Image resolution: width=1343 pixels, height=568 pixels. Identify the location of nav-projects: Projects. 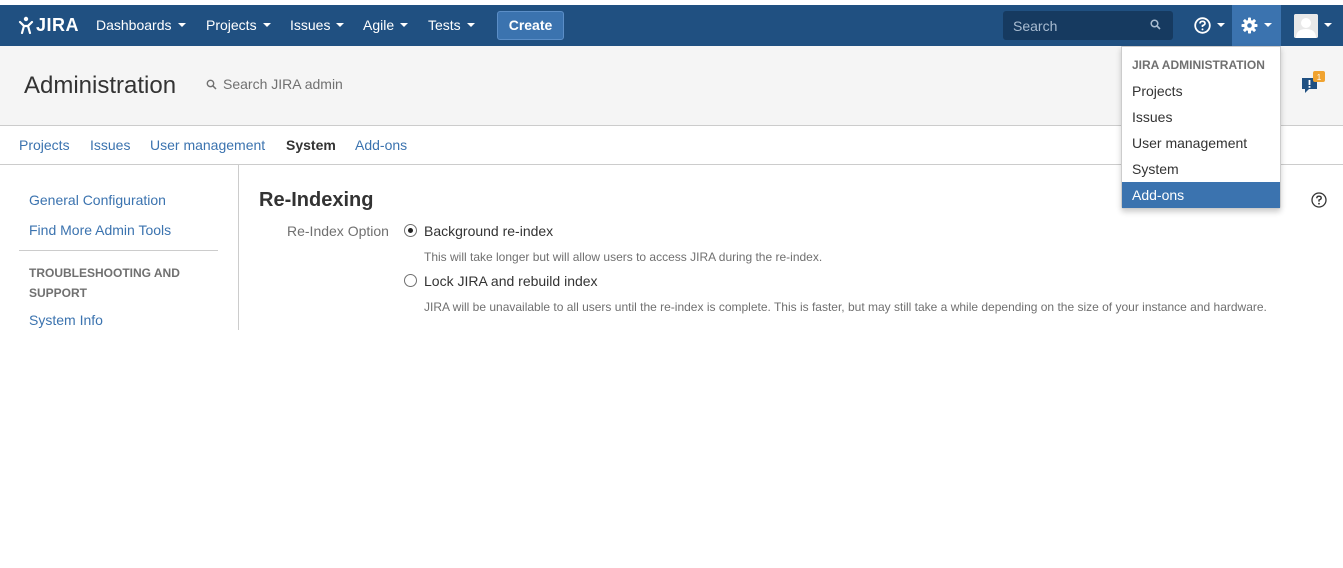
(238, 25).